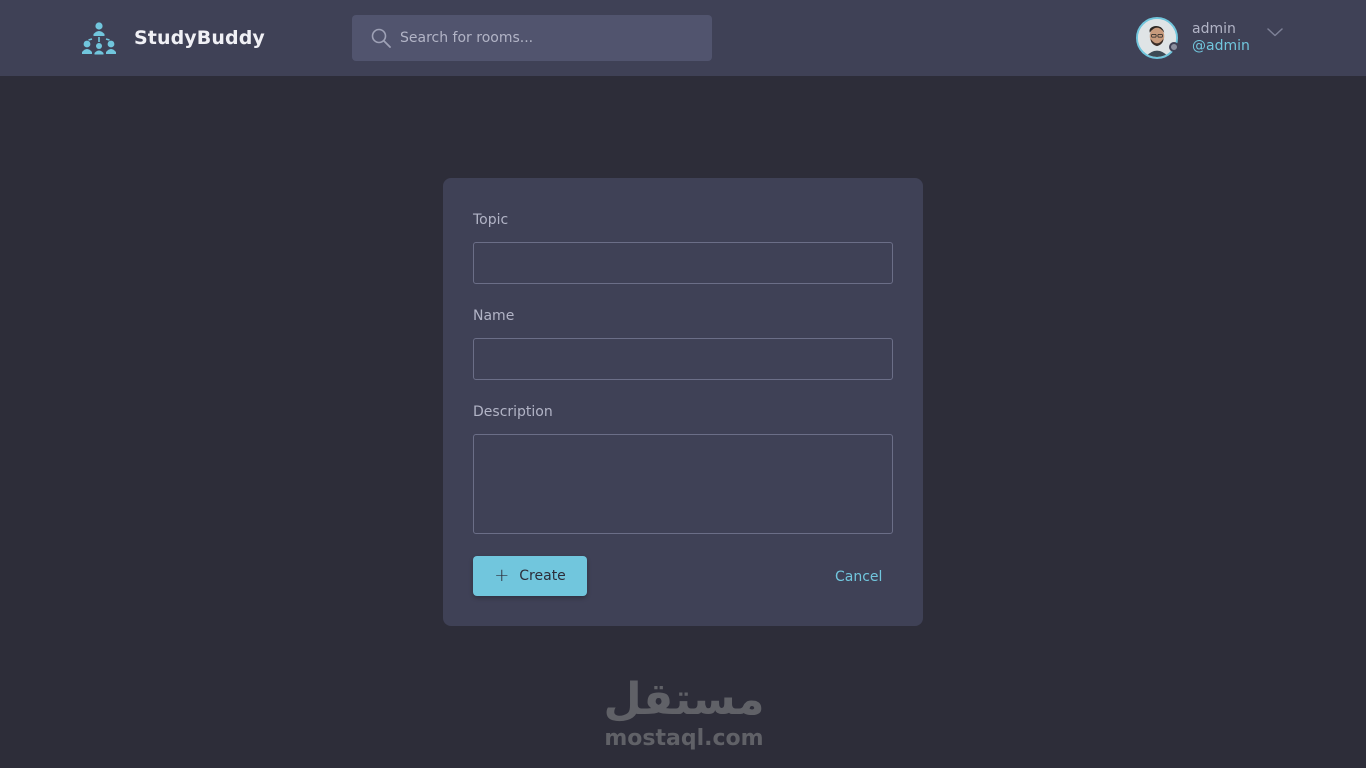  I want to click on watermark-arabic: مستقل, so click(684, 699).